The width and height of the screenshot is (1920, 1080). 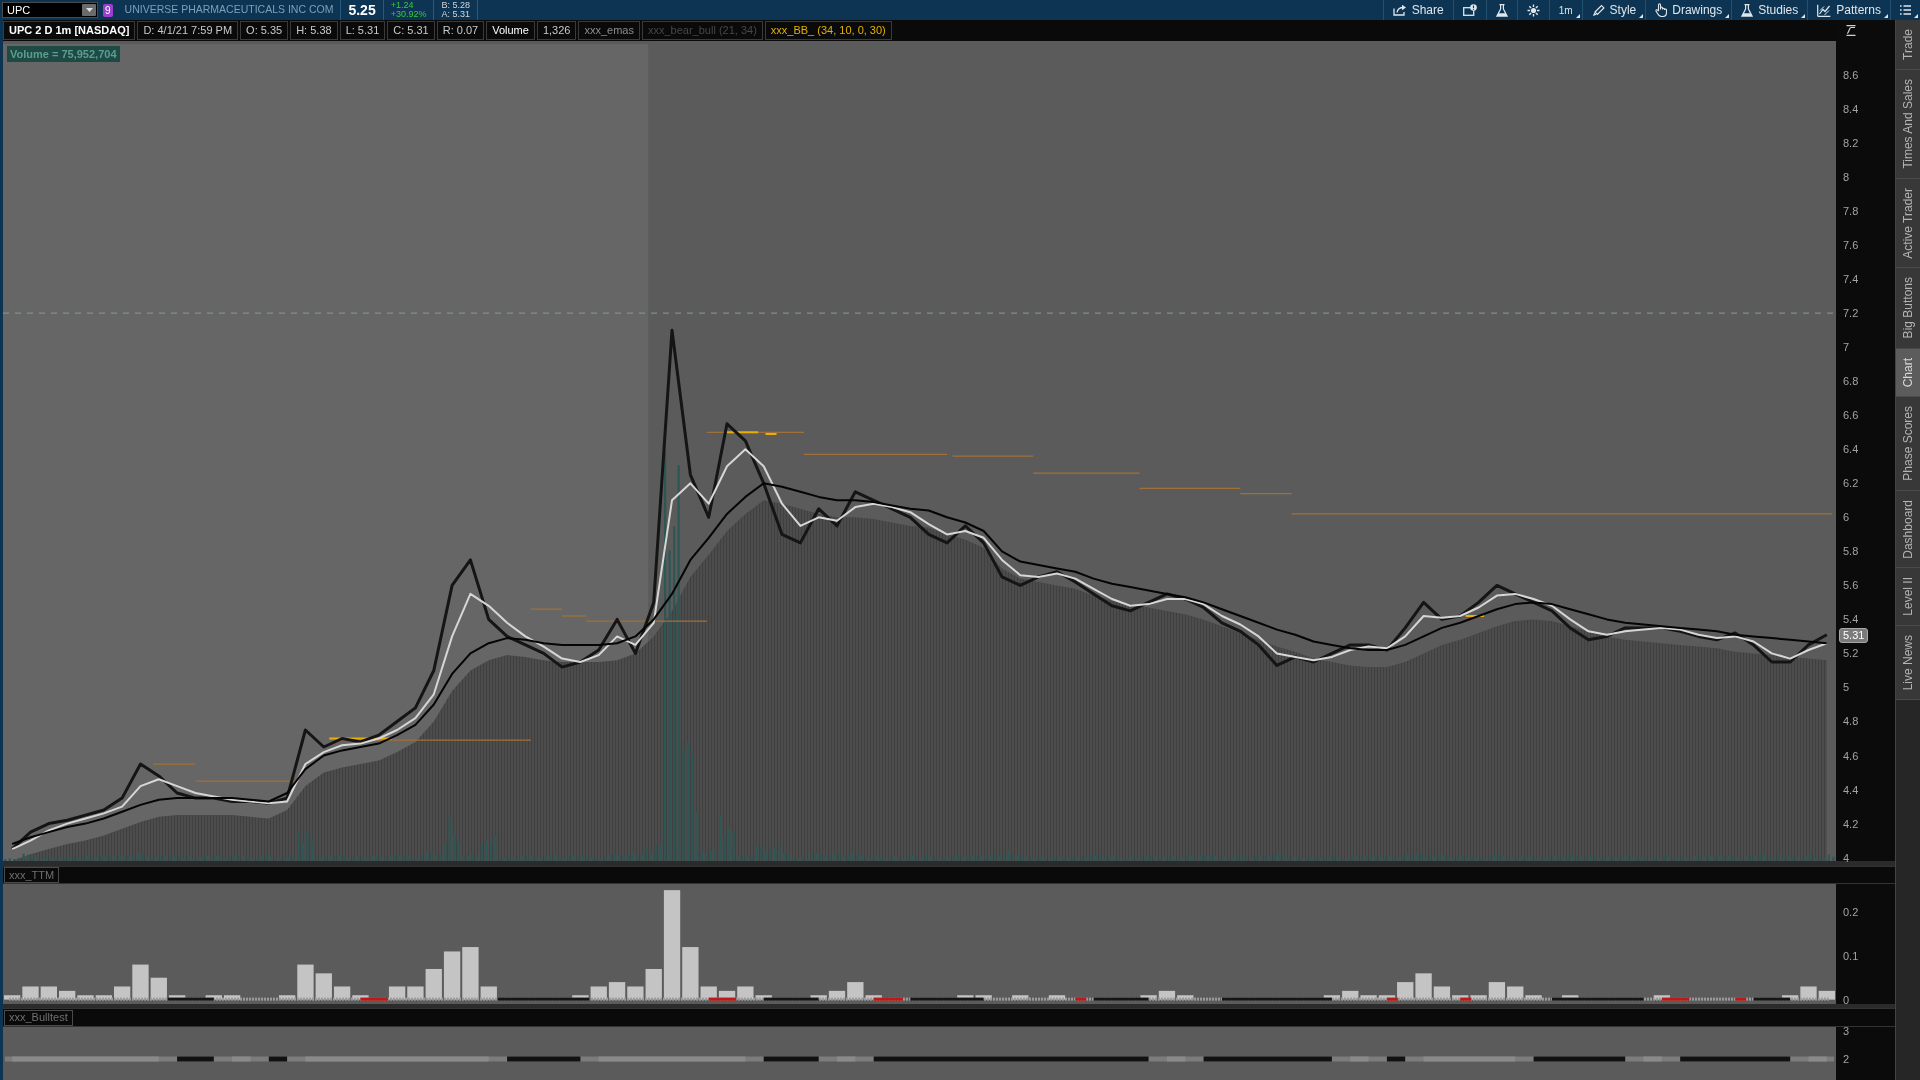 What do you see at coordinates (1824, 10) in the screenshot?
I see `chart-pattern-icon` at bounding box center [1824, 10].